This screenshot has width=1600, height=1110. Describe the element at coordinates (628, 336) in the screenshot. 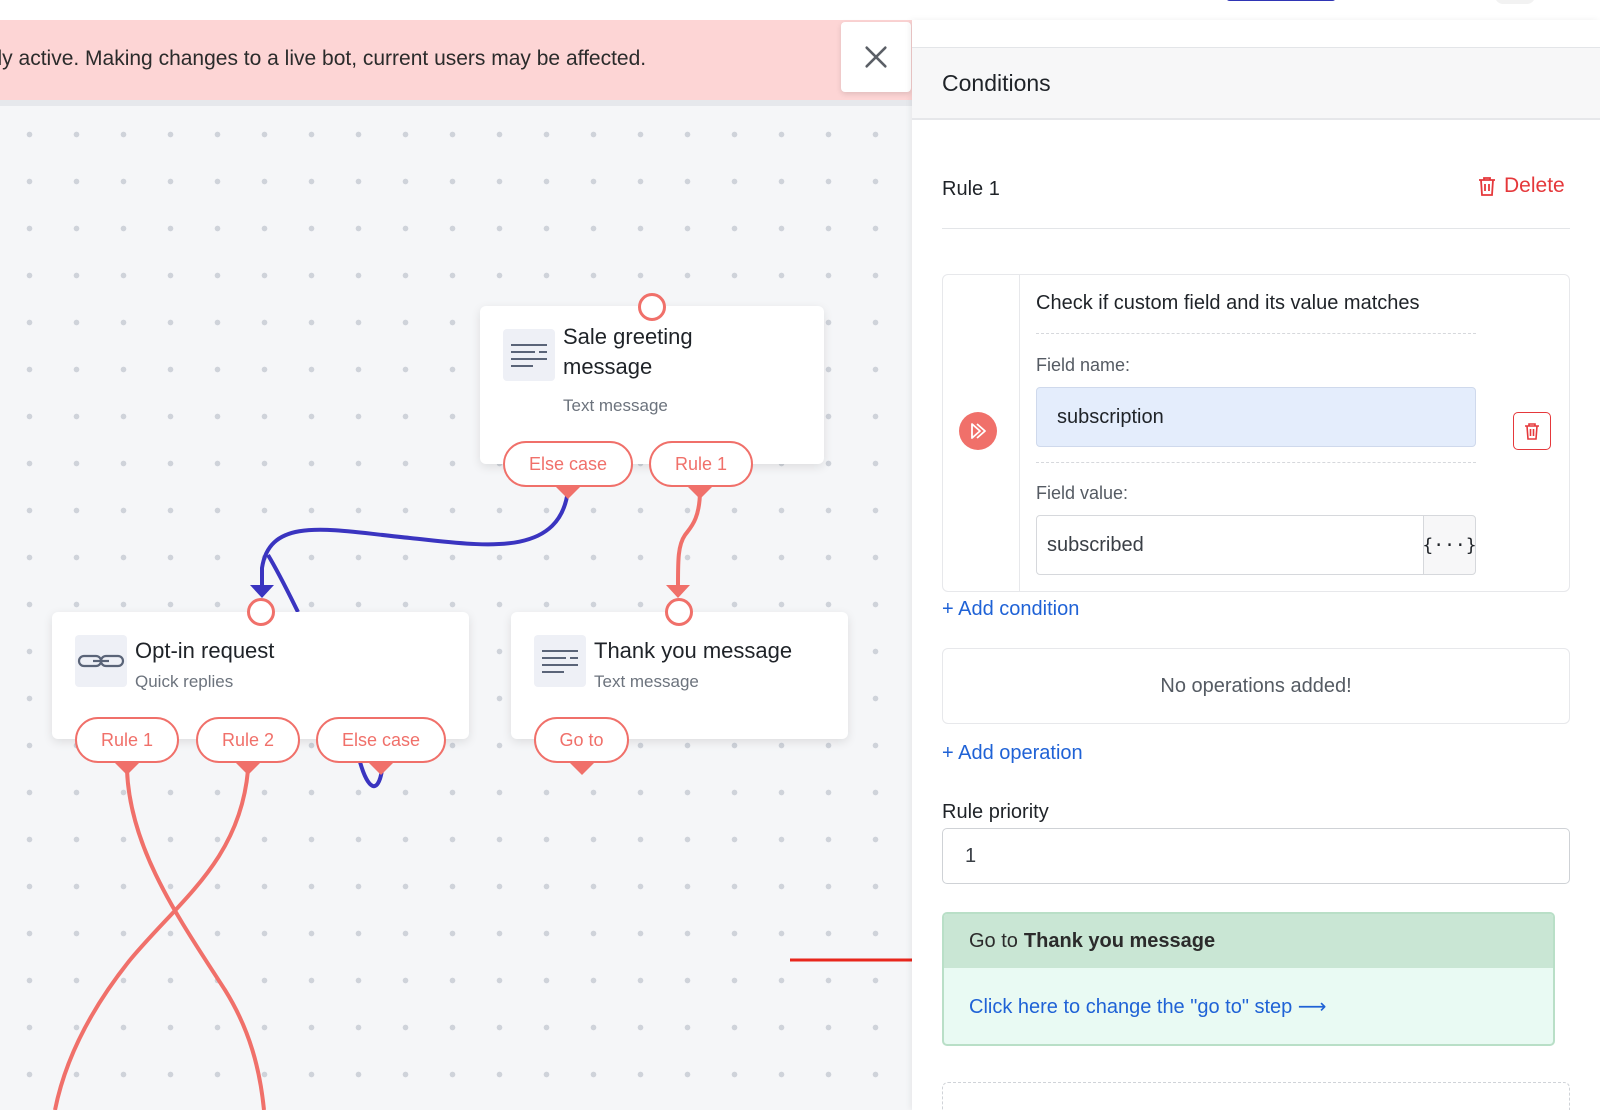

I see `node-title: Sale greeting` at that location.